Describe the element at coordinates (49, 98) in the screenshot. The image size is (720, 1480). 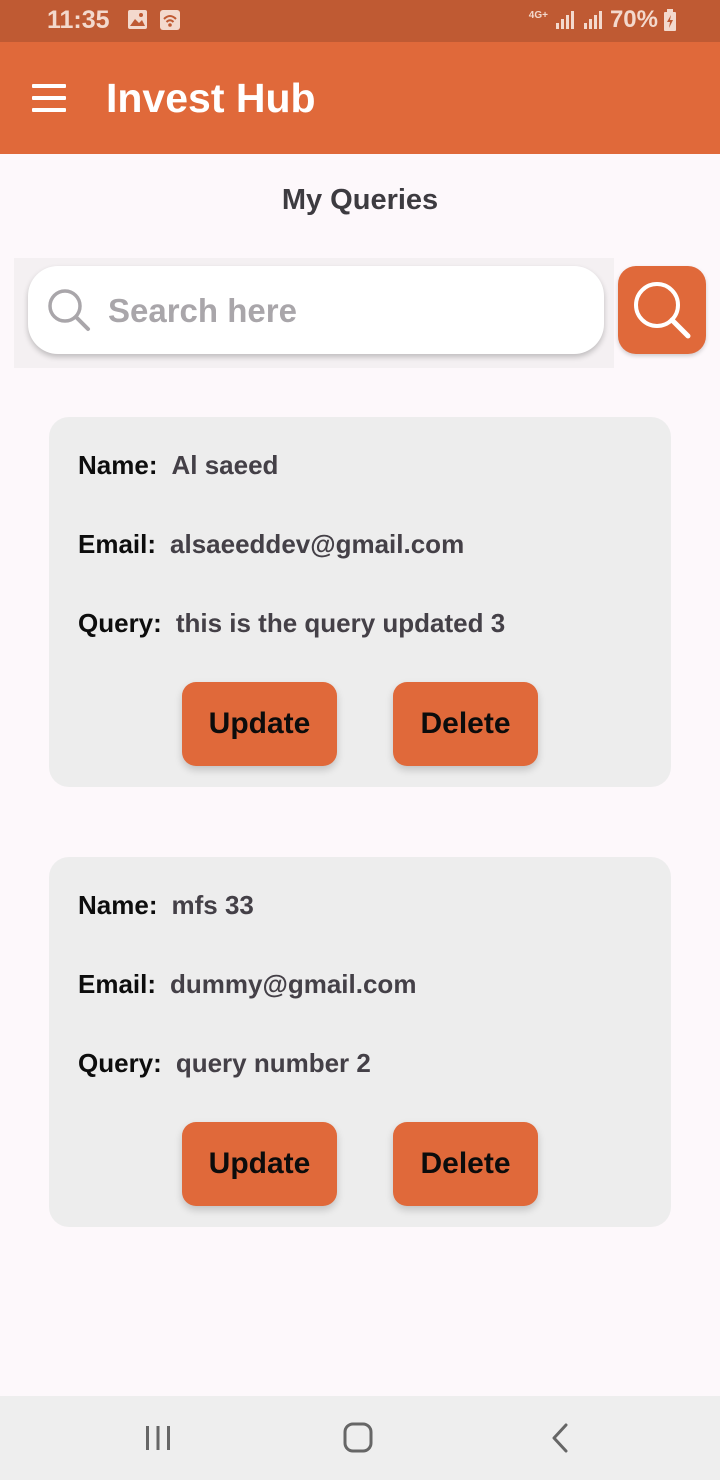
I see `hamburger-menu-icon` at that location.